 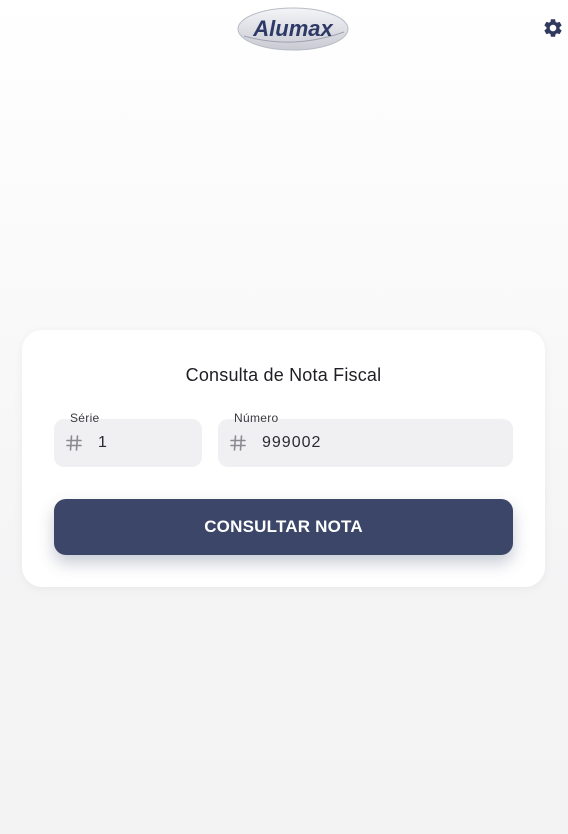 I want to click on alumax-logo: Alumax, so click(x=293, y=29).